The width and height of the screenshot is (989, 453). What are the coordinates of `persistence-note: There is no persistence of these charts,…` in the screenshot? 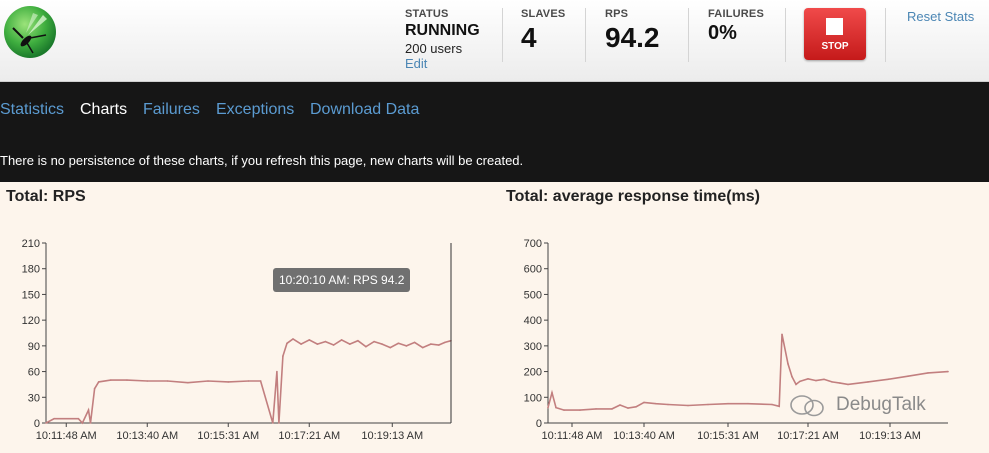 It's located at (262, 160).